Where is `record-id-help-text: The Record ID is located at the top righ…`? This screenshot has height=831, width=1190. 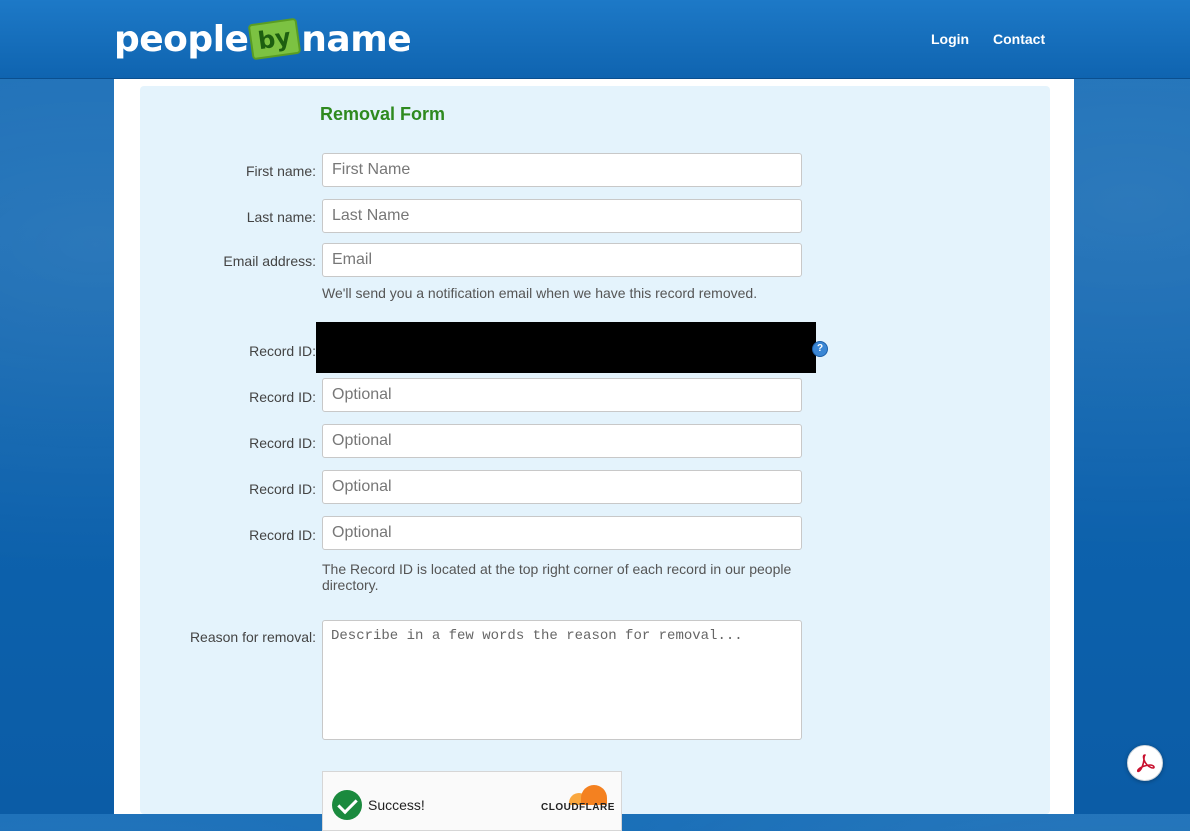 record-id-help-text: The Record ID is located at the top righ… is located at coordinates (557, 577).